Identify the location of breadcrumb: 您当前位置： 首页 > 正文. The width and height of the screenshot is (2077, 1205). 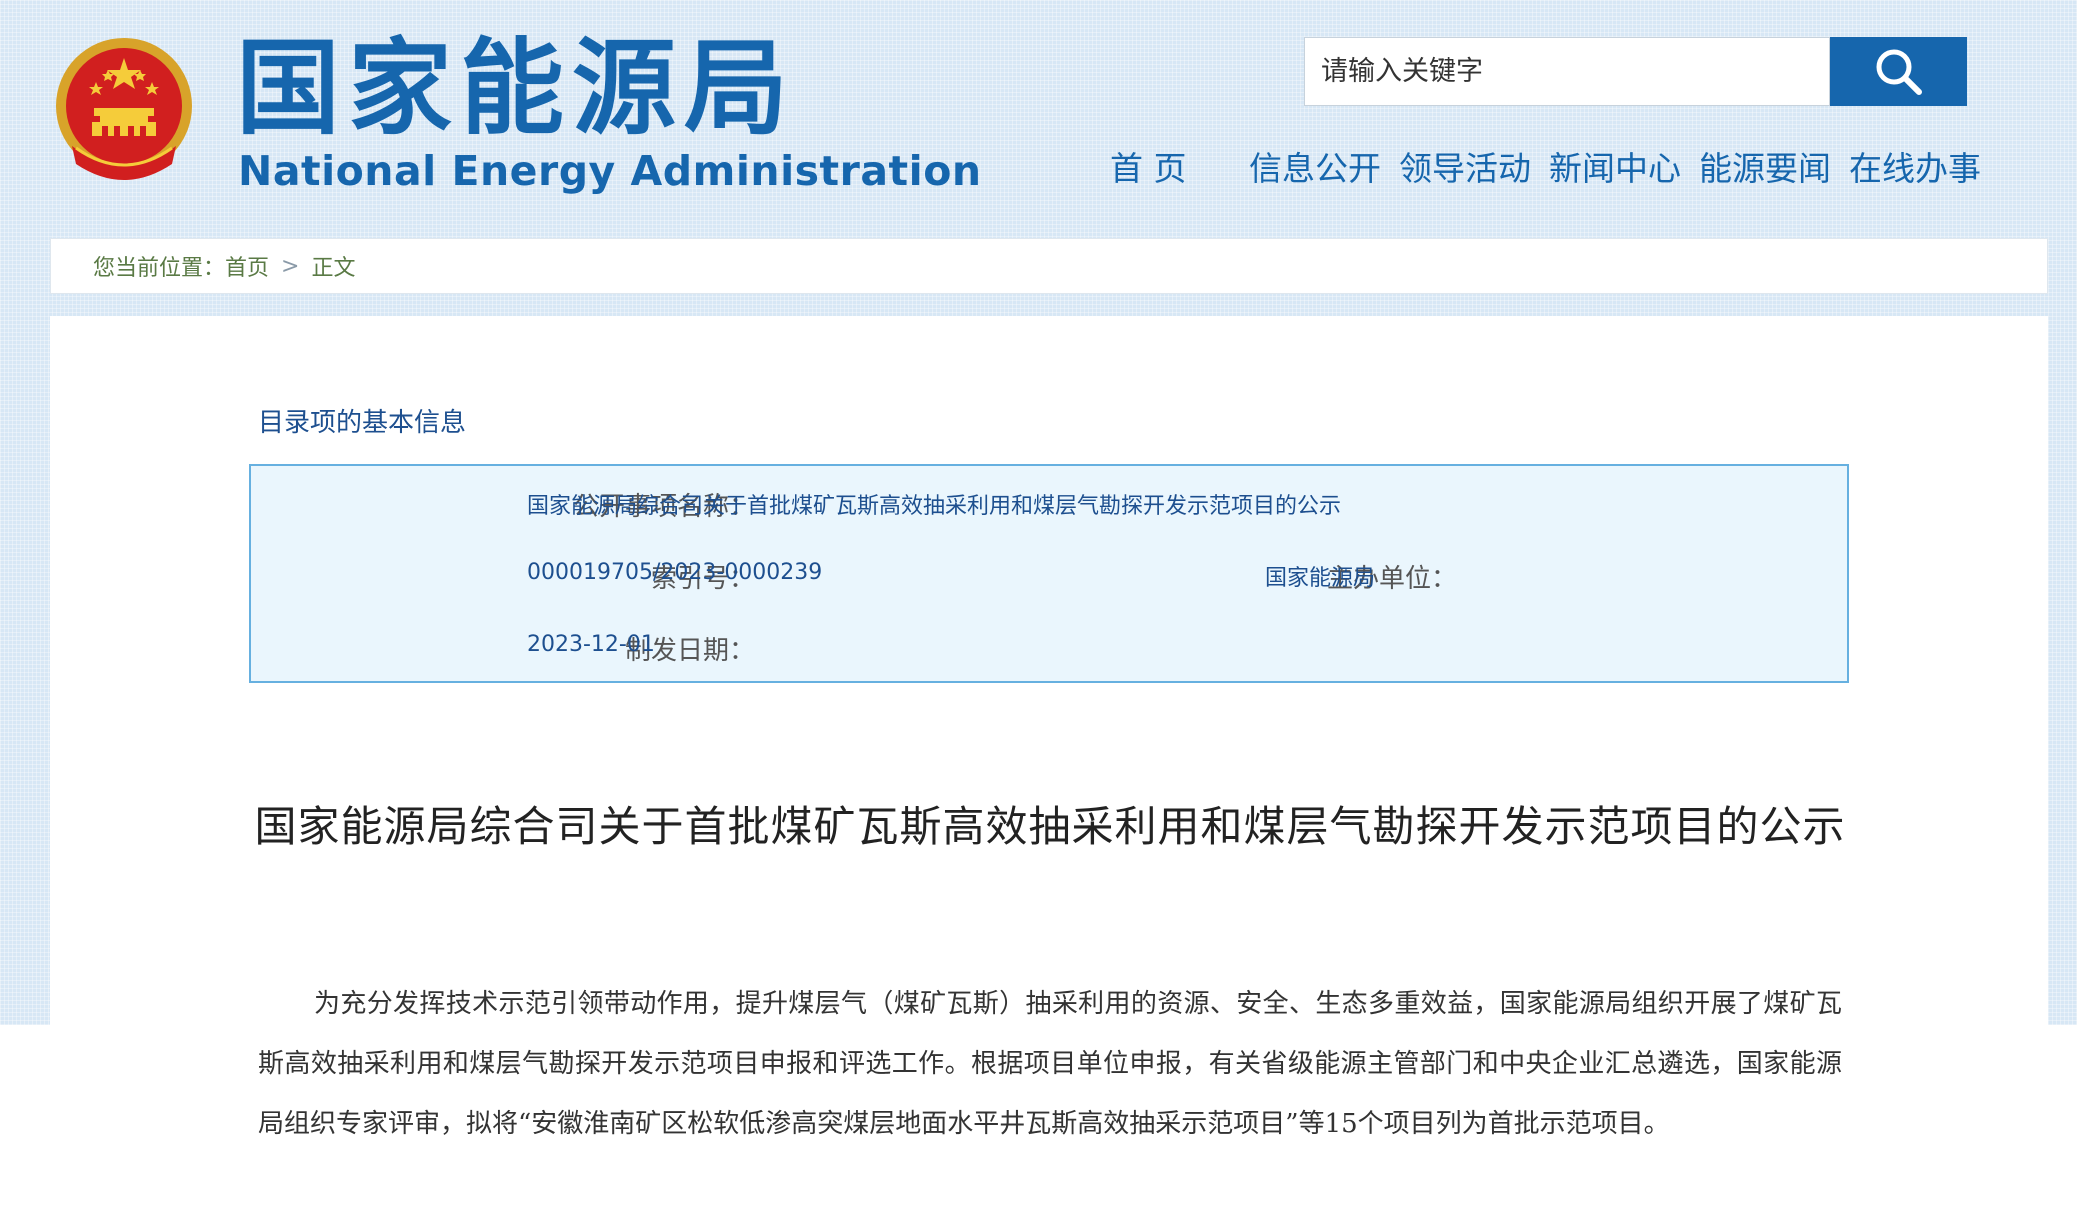
(1049, 266).